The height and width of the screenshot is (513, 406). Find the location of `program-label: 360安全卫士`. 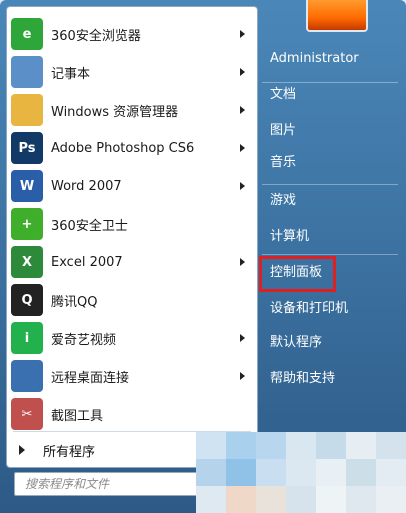

program-label: 360安全卫士 is located at coordinates (89, 226).